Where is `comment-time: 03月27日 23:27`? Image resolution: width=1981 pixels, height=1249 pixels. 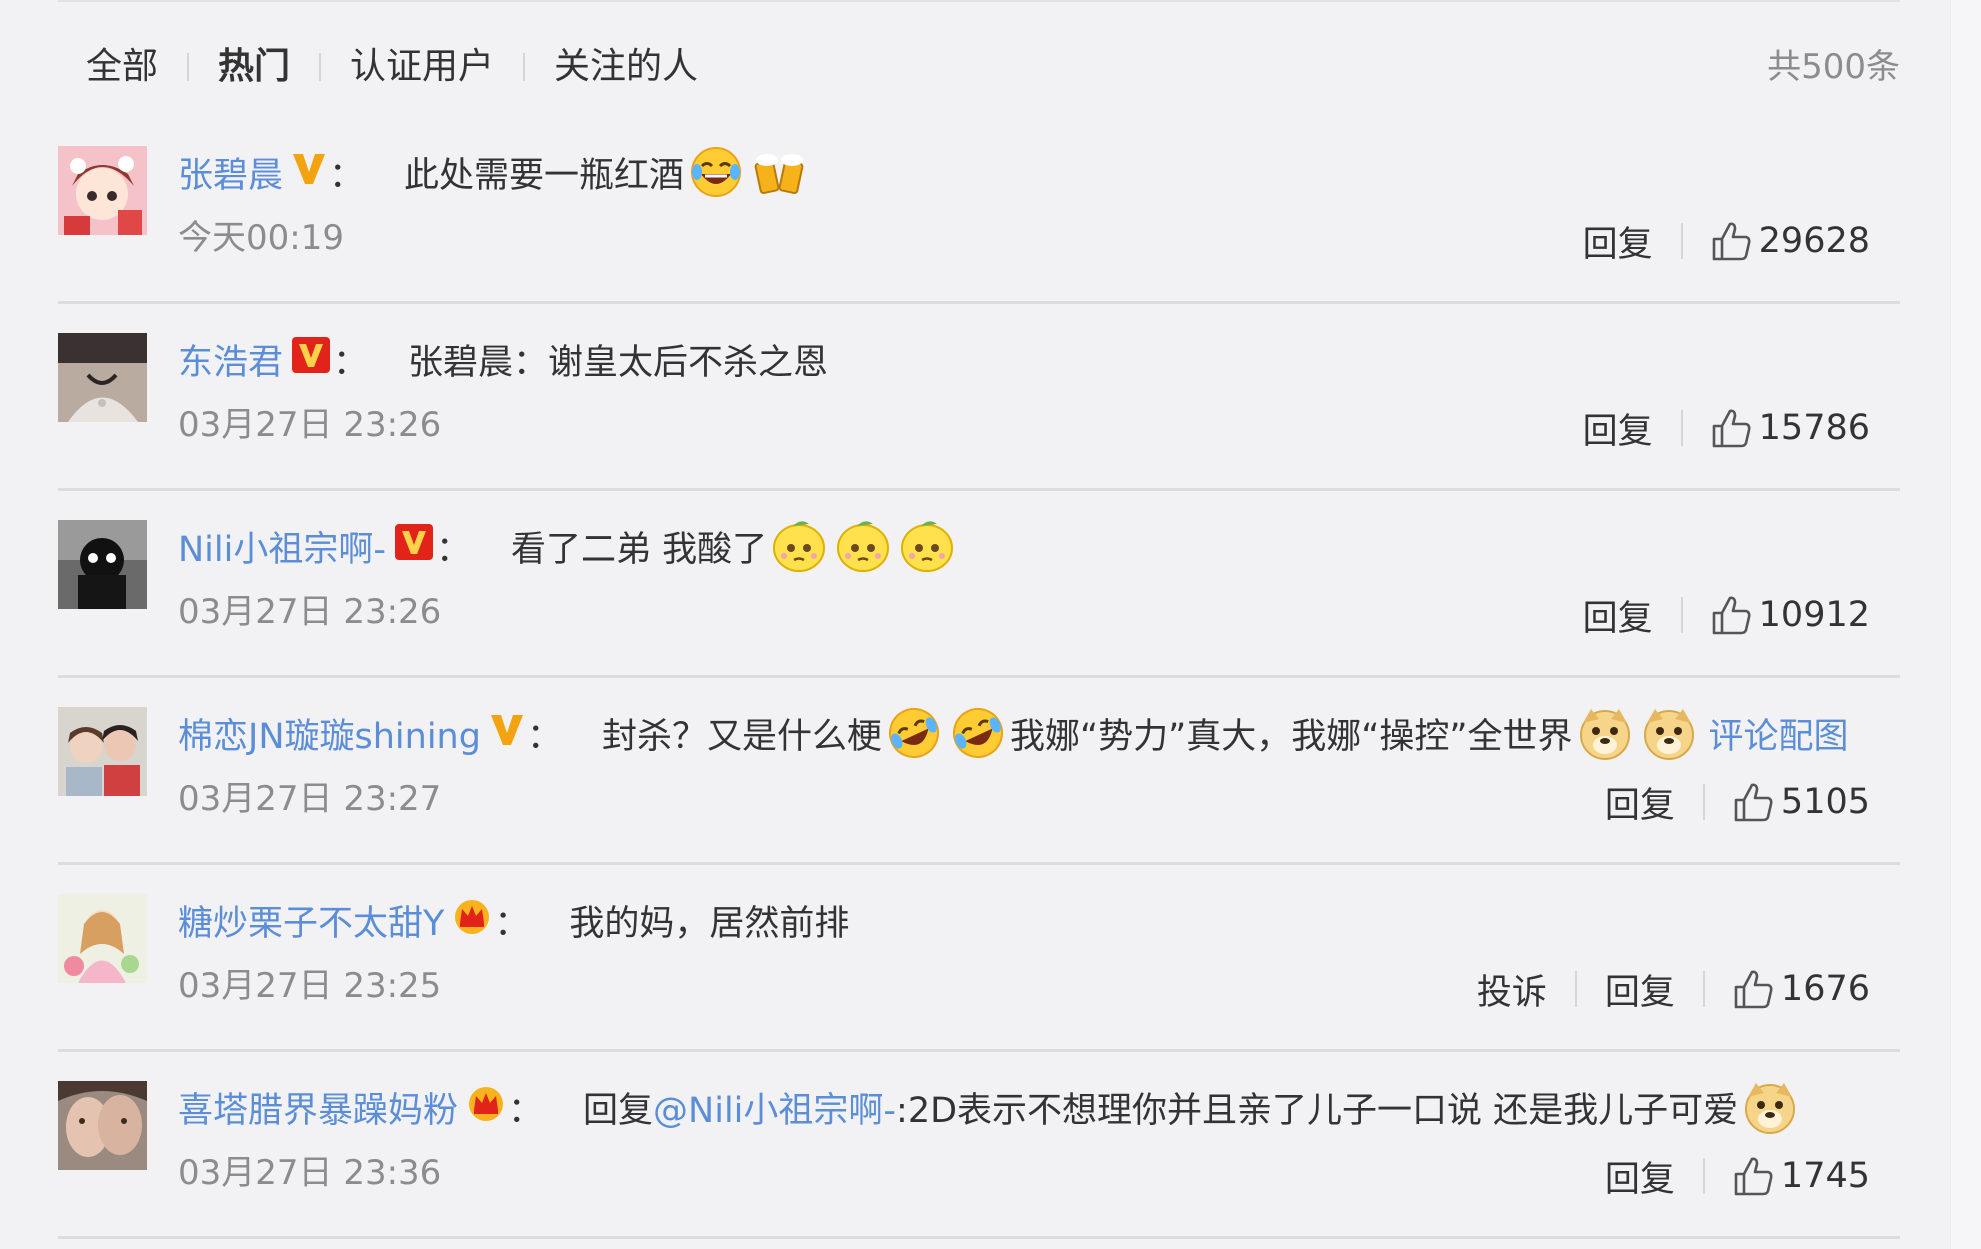 comment-time: 03月27日 23:27 is located at coordinates (310, 799).